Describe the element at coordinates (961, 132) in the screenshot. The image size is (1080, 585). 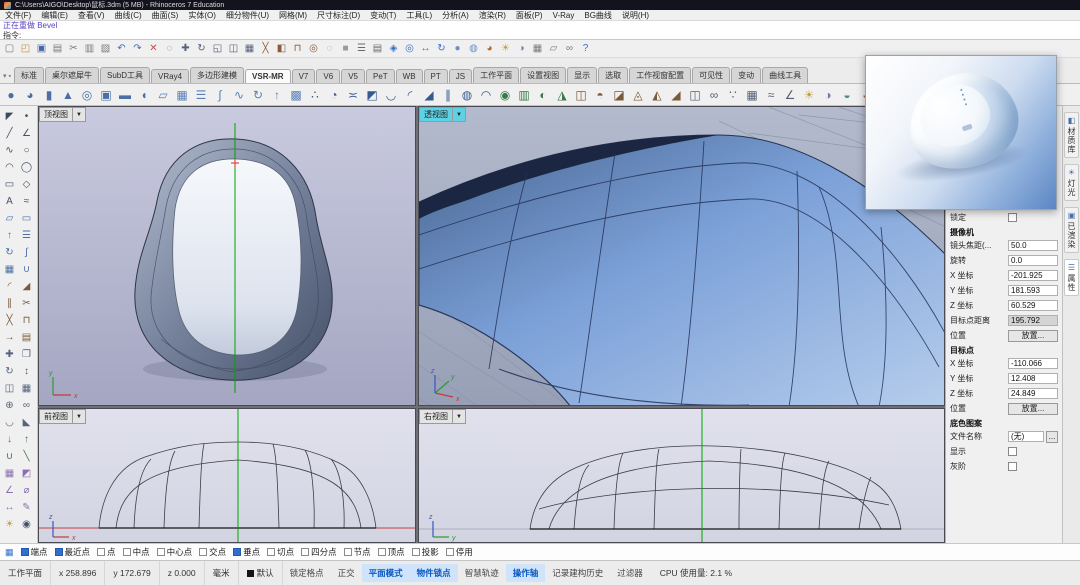
I see `render-preview-window` at that location.